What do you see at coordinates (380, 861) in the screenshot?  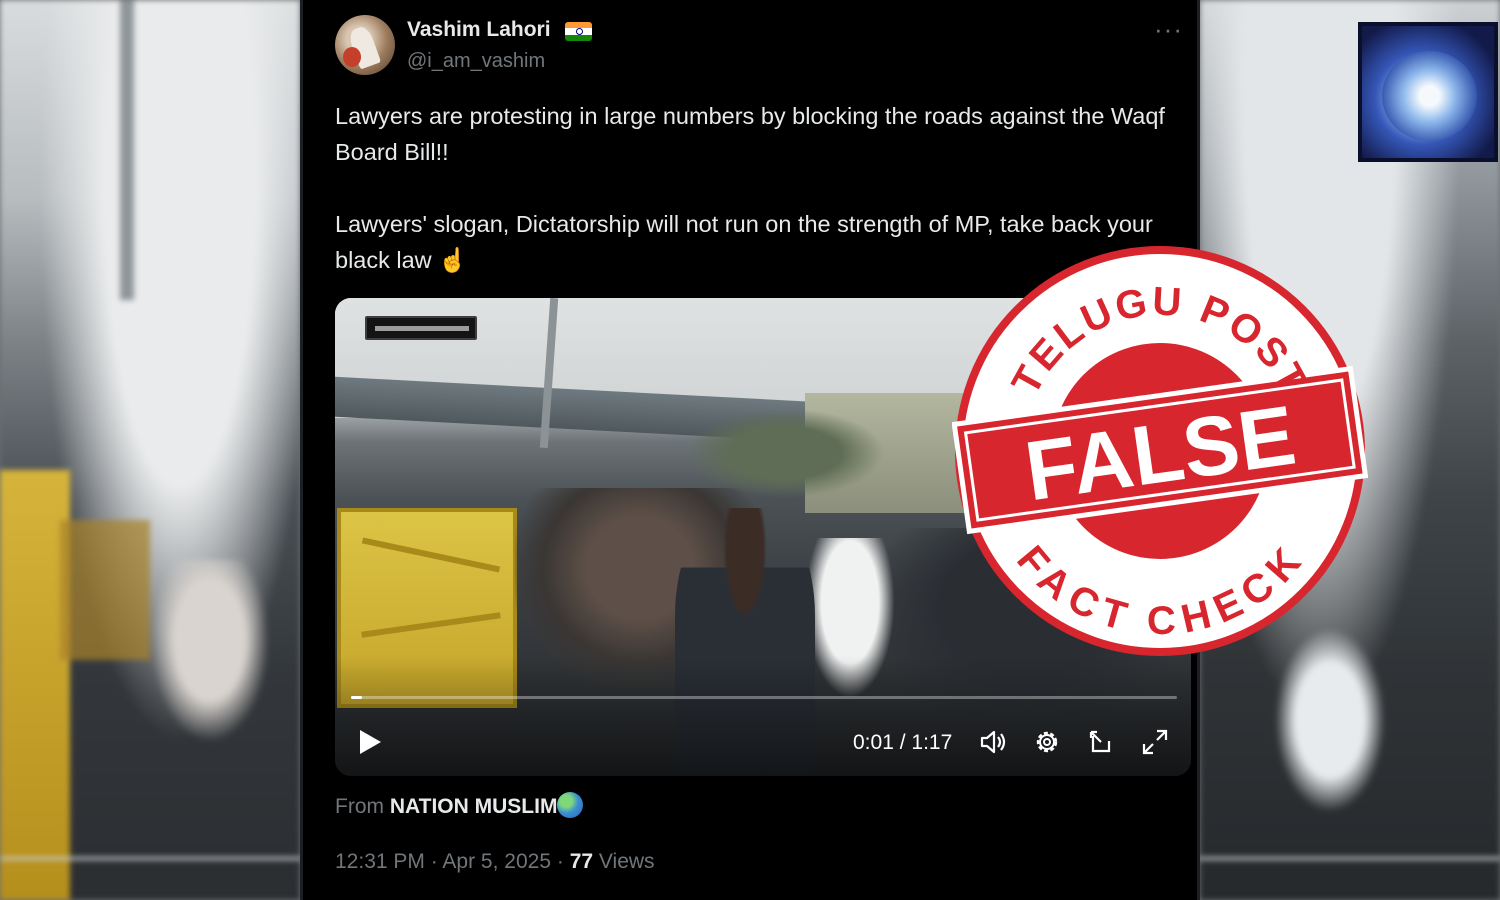 I see `tweet-time: 12:31 PM` at bounding box center [380, 861].